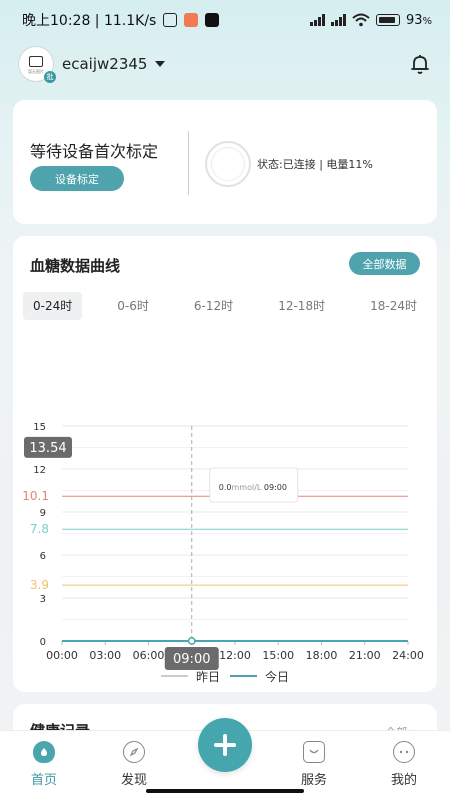  I want to click on username: ecaijw2345, so click(104, 64).